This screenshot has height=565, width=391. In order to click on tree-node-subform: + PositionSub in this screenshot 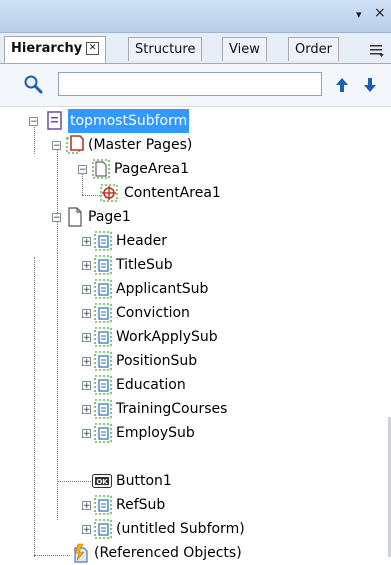, I will do `click(195, 361)`.